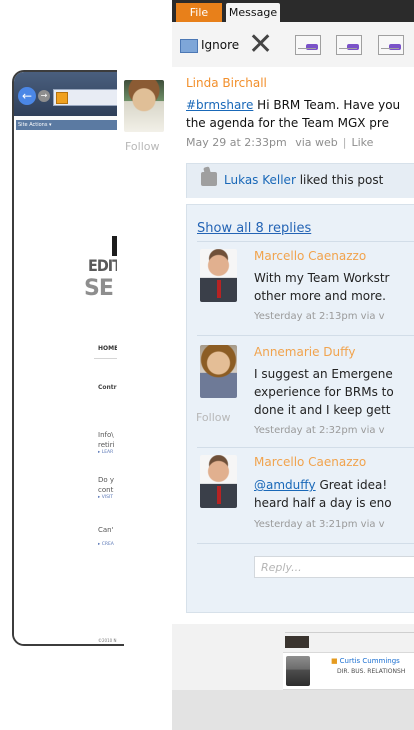  I want to click on thumbs-up-icon, so click(209, 179).